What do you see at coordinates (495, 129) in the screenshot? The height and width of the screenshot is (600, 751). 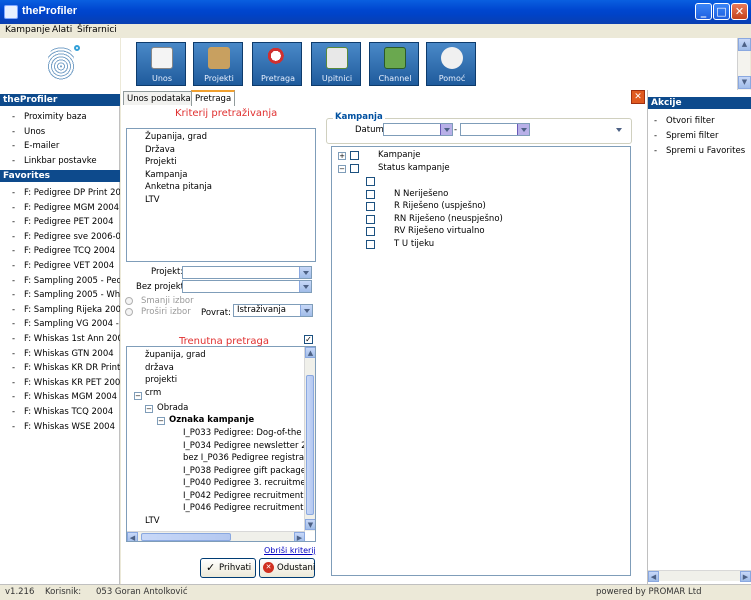 I see `datum-to-select` at bounding box center [495, 129].